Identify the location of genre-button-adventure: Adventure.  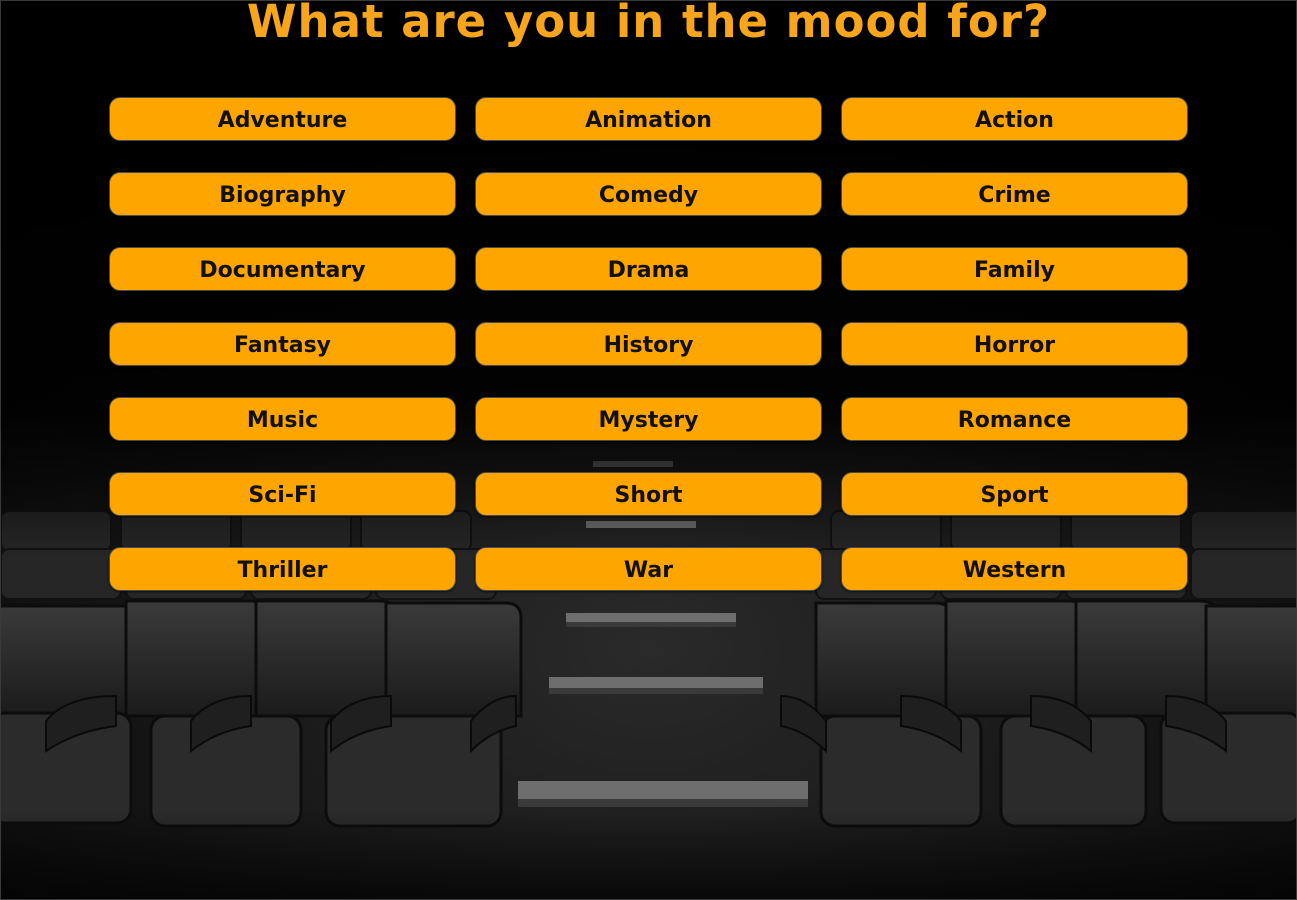
(282, 119).